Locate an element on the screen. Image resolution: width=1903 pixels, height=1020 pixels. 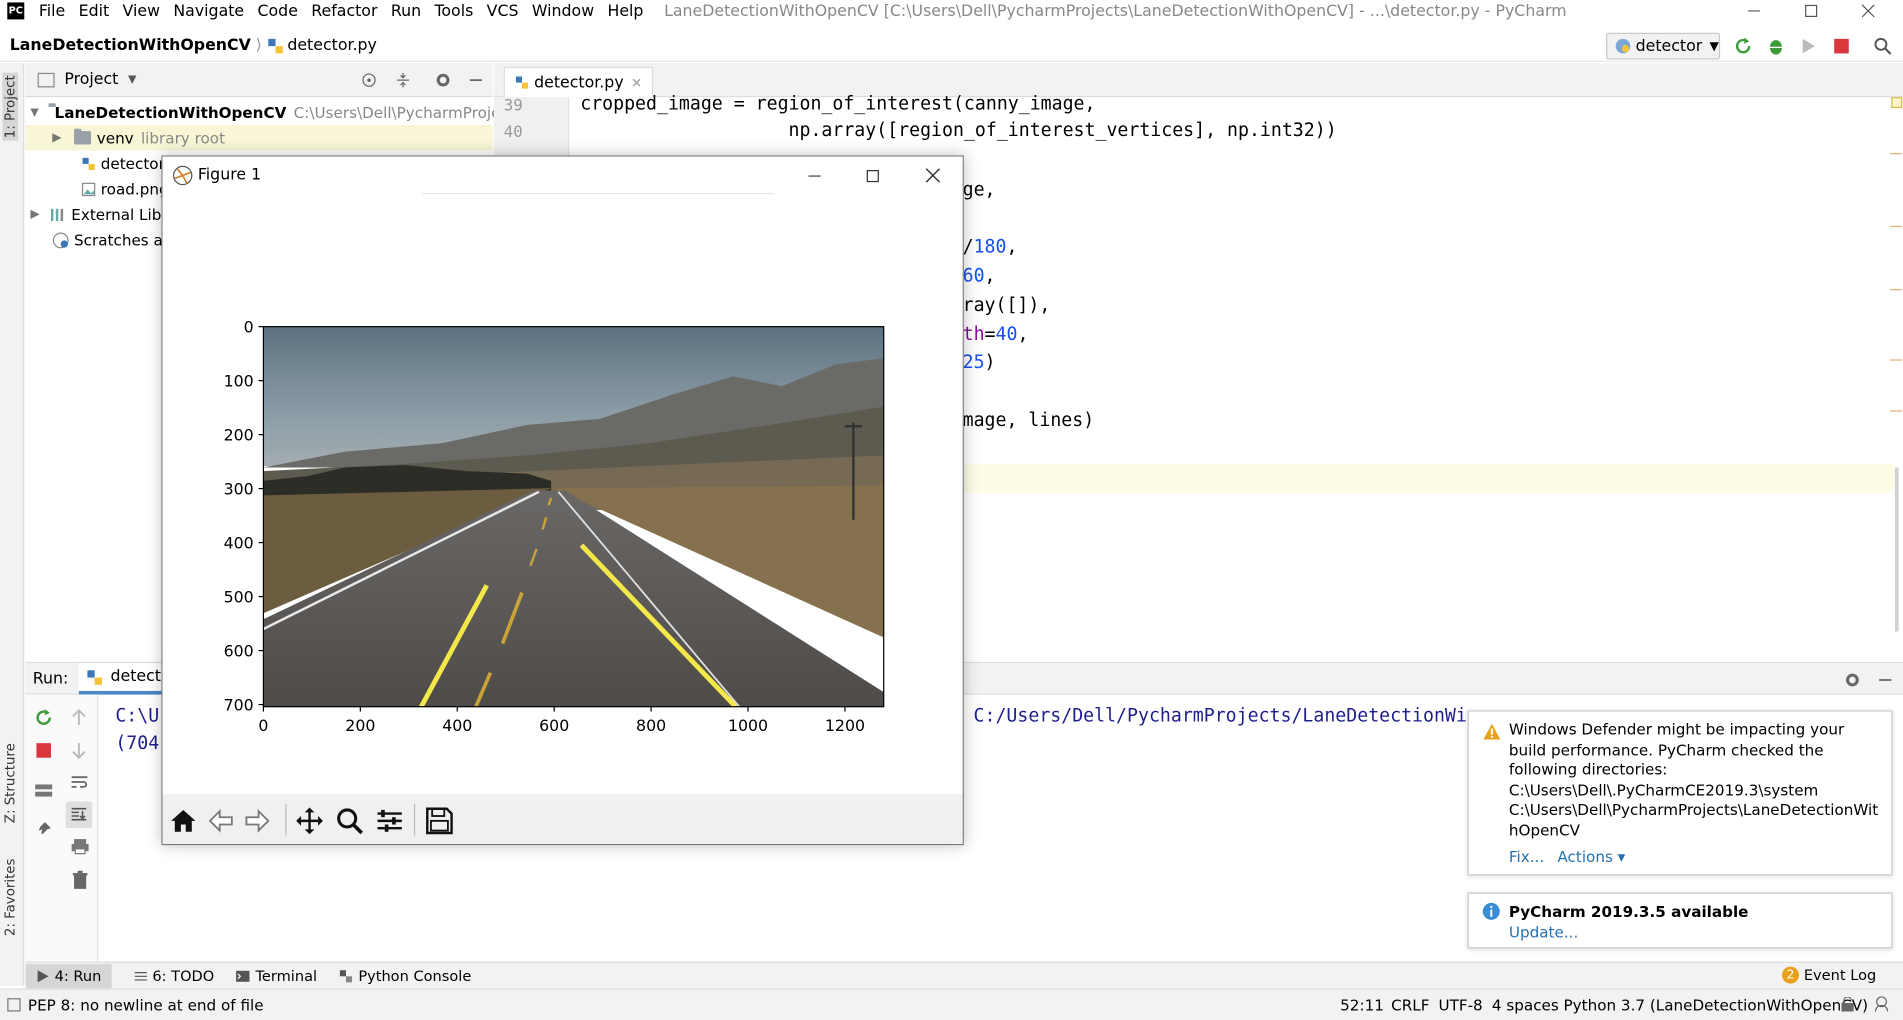
project-tool-tab: 1: Project is located at coordinates (10, 106).